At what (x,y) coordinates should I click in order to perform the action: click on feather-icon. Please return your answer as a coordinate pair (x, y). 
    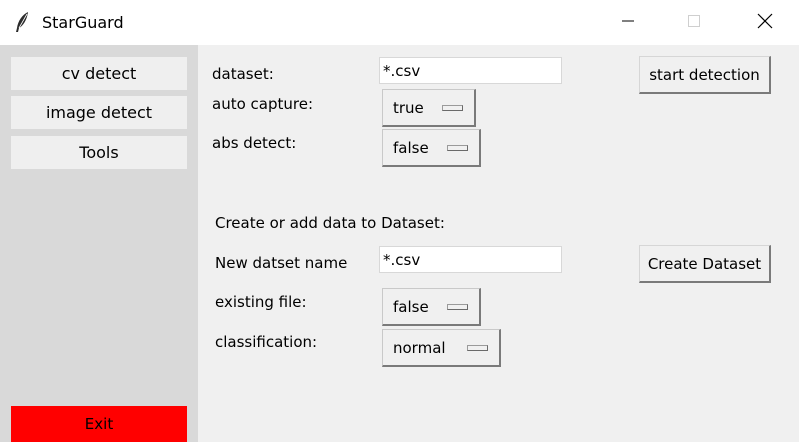
    Looking at the image, I should click on (23, 22).